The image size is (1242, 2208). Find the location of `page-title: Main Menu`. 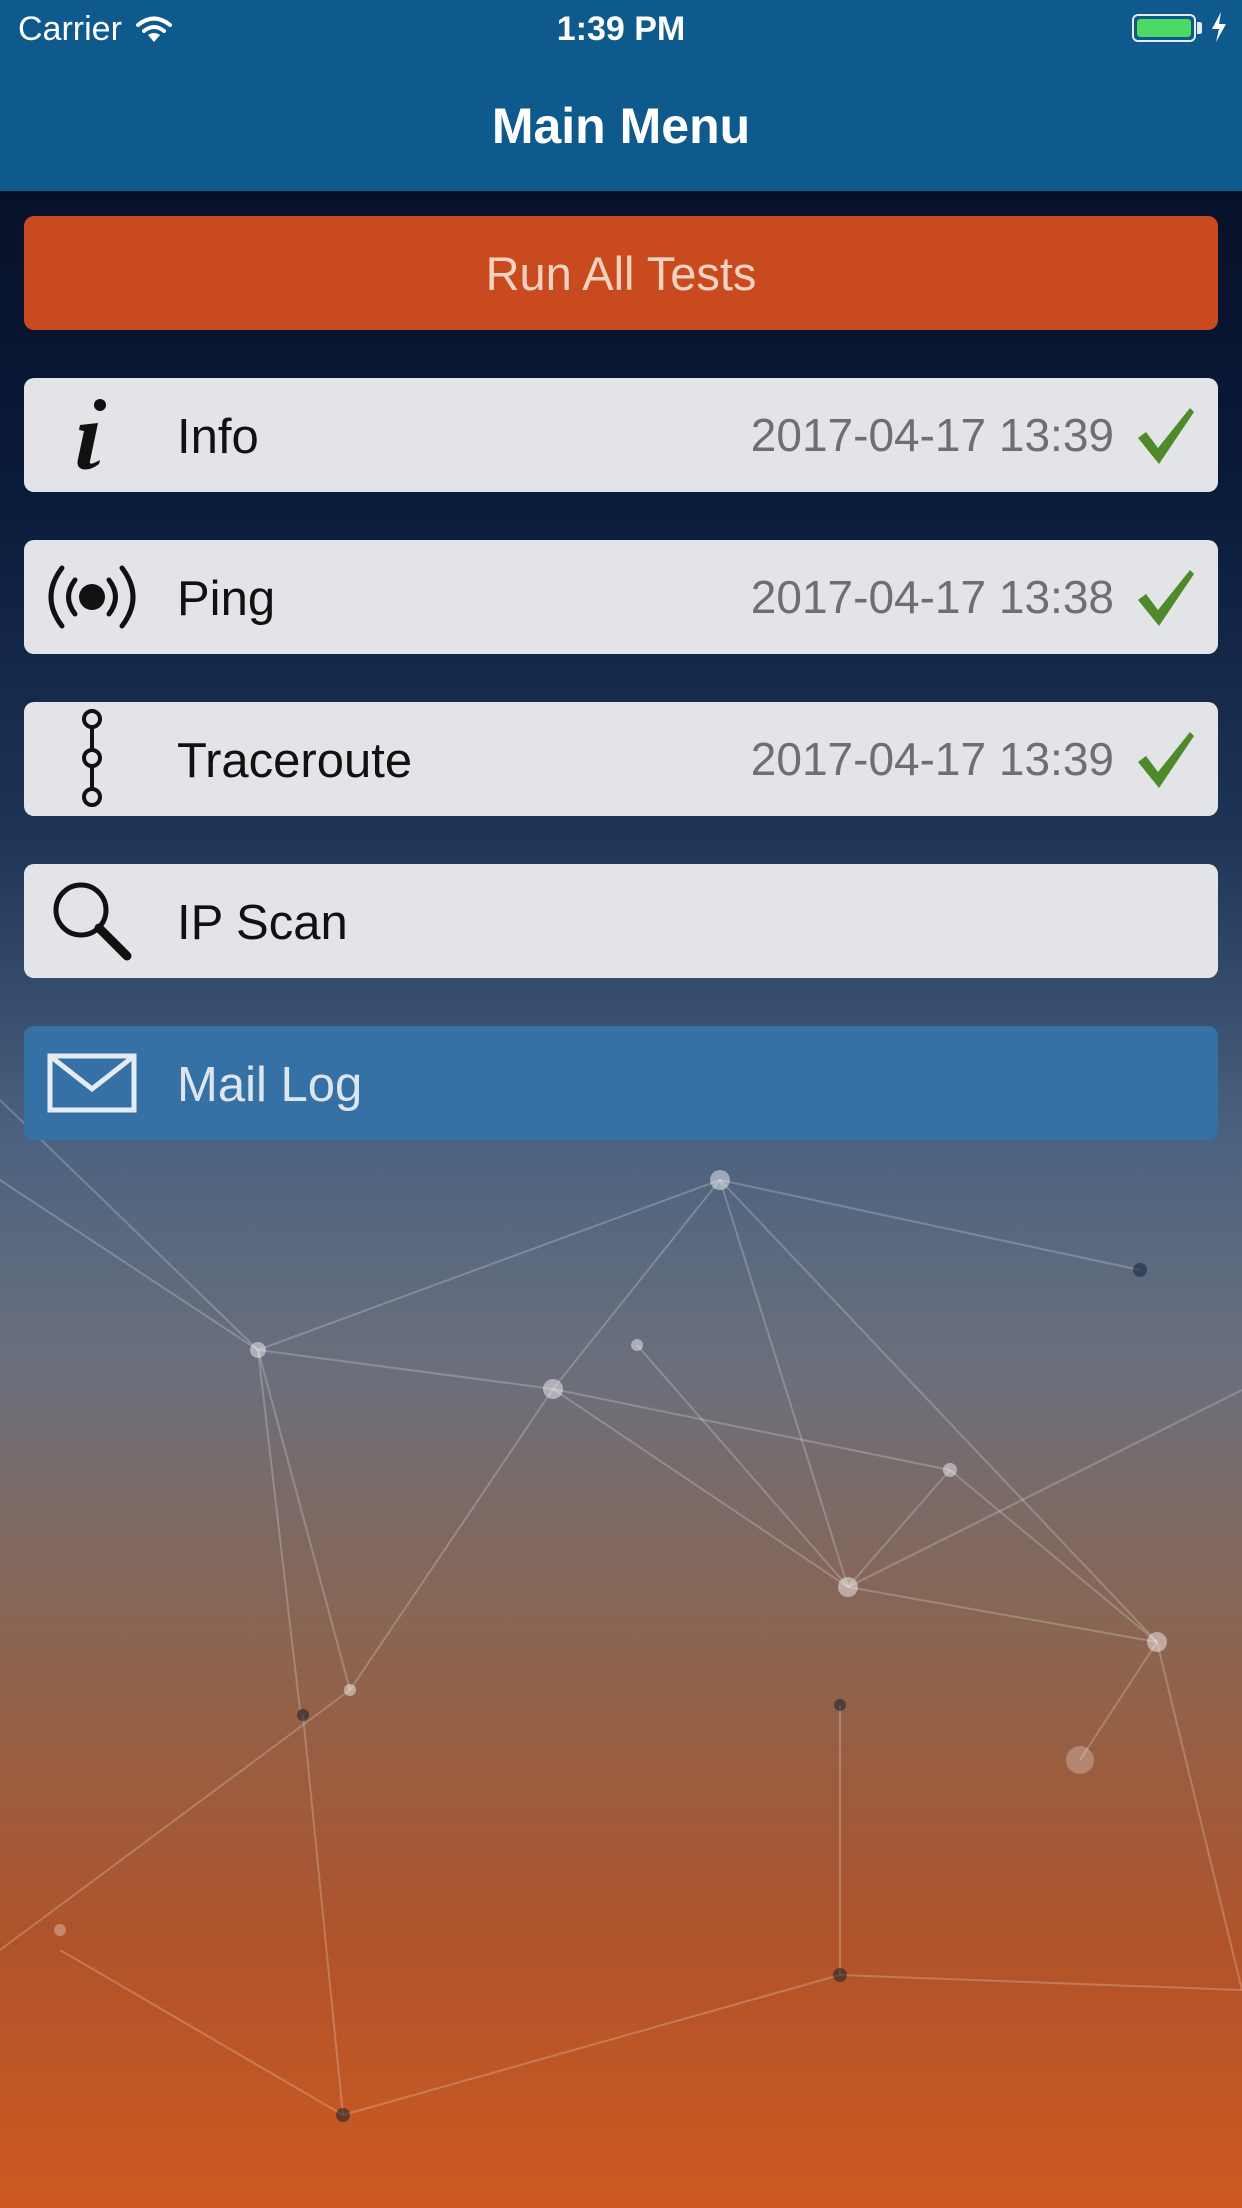

page-title: Main Menu is located at coordinates (621, 125).